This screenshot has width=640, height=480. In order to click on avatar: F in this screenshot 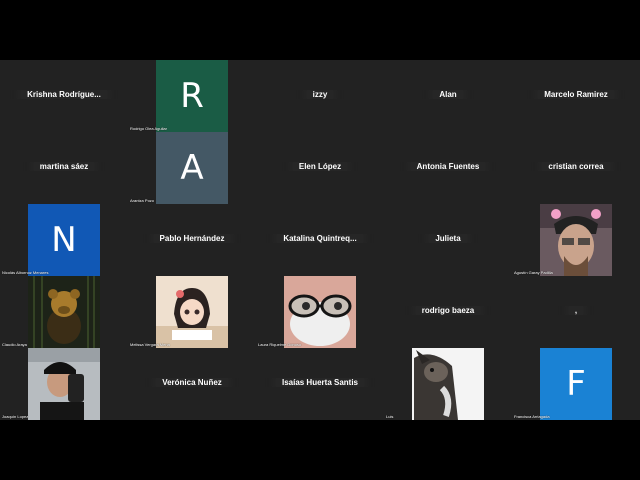, I will do `click(576, 384)`.